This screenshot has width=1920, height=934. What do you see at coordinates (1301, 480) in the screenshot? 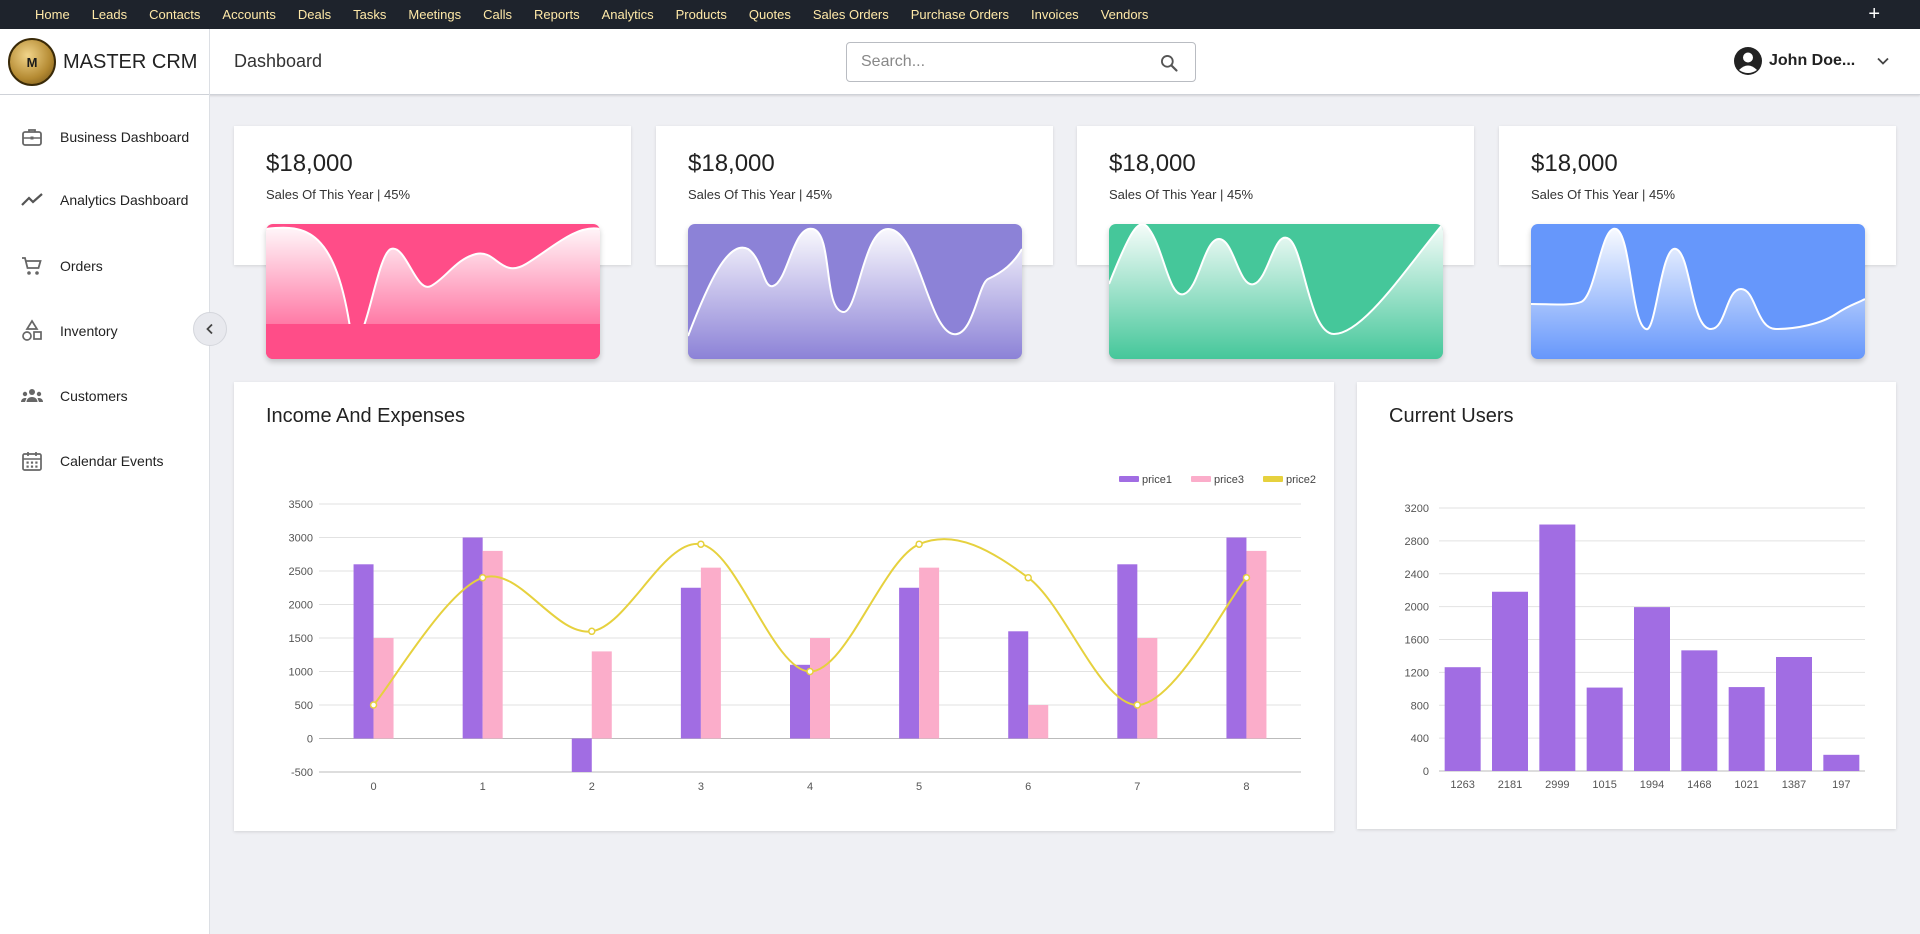
I see `legend-label: price2` at bounding box center [1301, 480].